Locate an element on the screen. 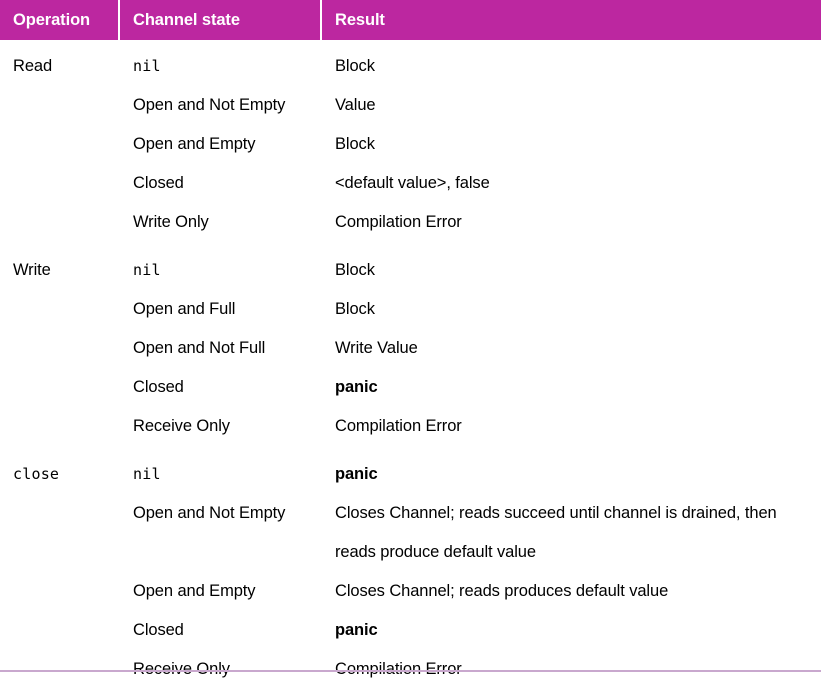 The image size is (821, 681). column-header-result: Result is located at coordinates (360, 20).